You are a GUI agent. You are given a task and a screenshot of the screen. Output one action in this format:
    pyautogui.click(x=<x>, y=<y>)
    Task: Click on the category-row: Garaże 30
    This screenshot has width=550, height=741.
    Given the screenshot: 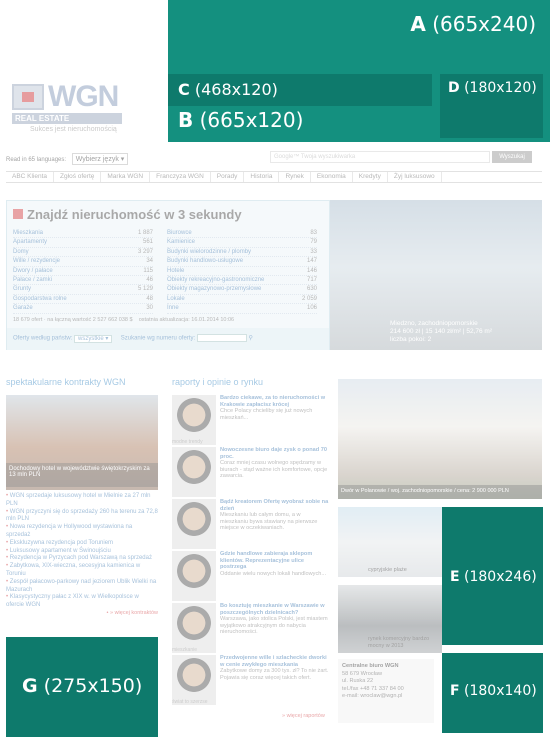 What is the action you would take?
    pyautogui.click(x=83, y=309)
    